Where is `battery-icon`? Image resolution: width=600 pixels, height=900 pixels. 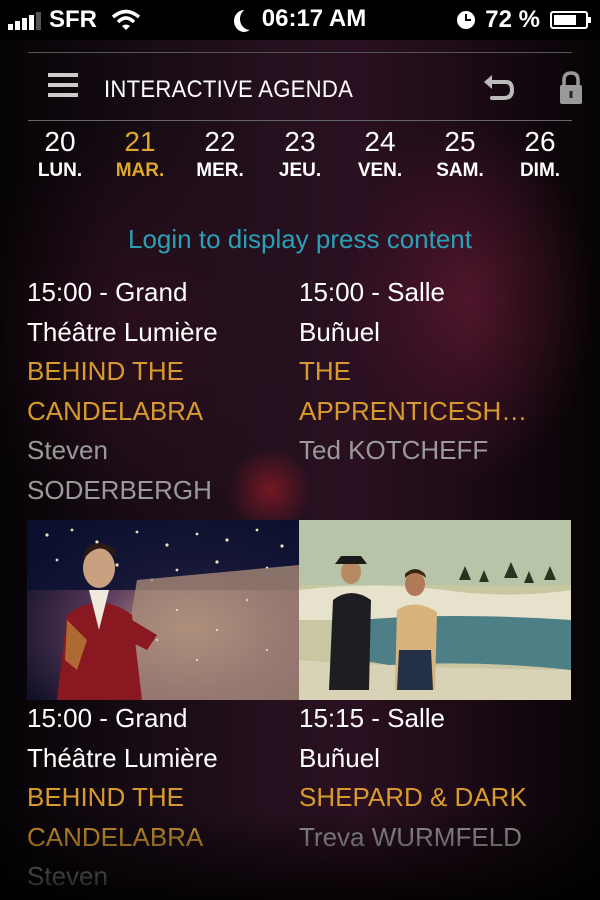 battery-icon is located at coordinates (570, 20).